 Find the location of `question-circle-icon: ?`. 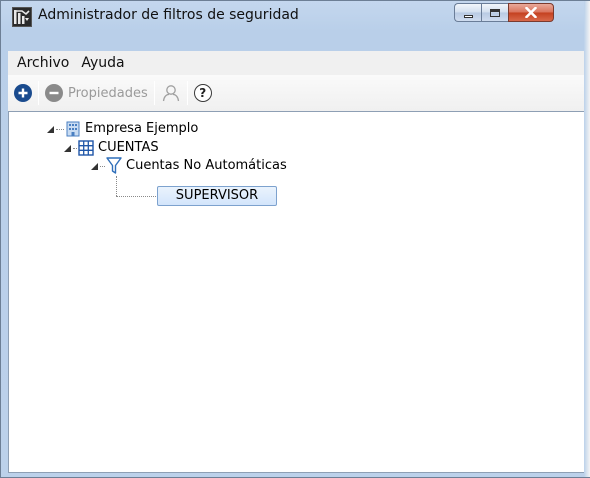

question-circle-icon: ? is located at coordinates (202, 93).